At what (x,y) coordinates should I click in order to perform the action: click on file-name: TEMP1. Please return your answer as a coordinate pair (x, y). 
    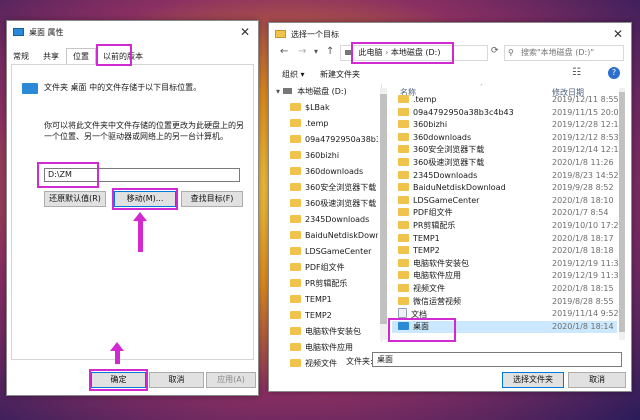
    Looking at the image, I should click on (426, 238).